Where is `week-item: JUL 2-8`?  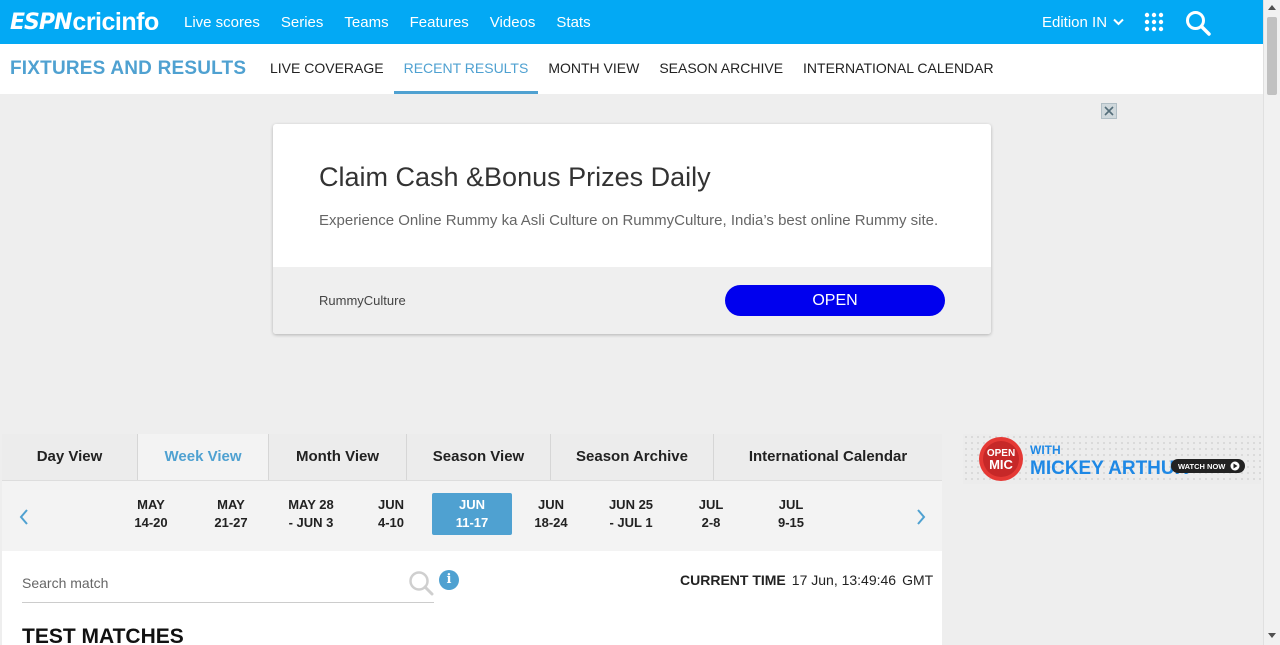 week-item: JUL 2-8 is located at coordinates (711, 514).